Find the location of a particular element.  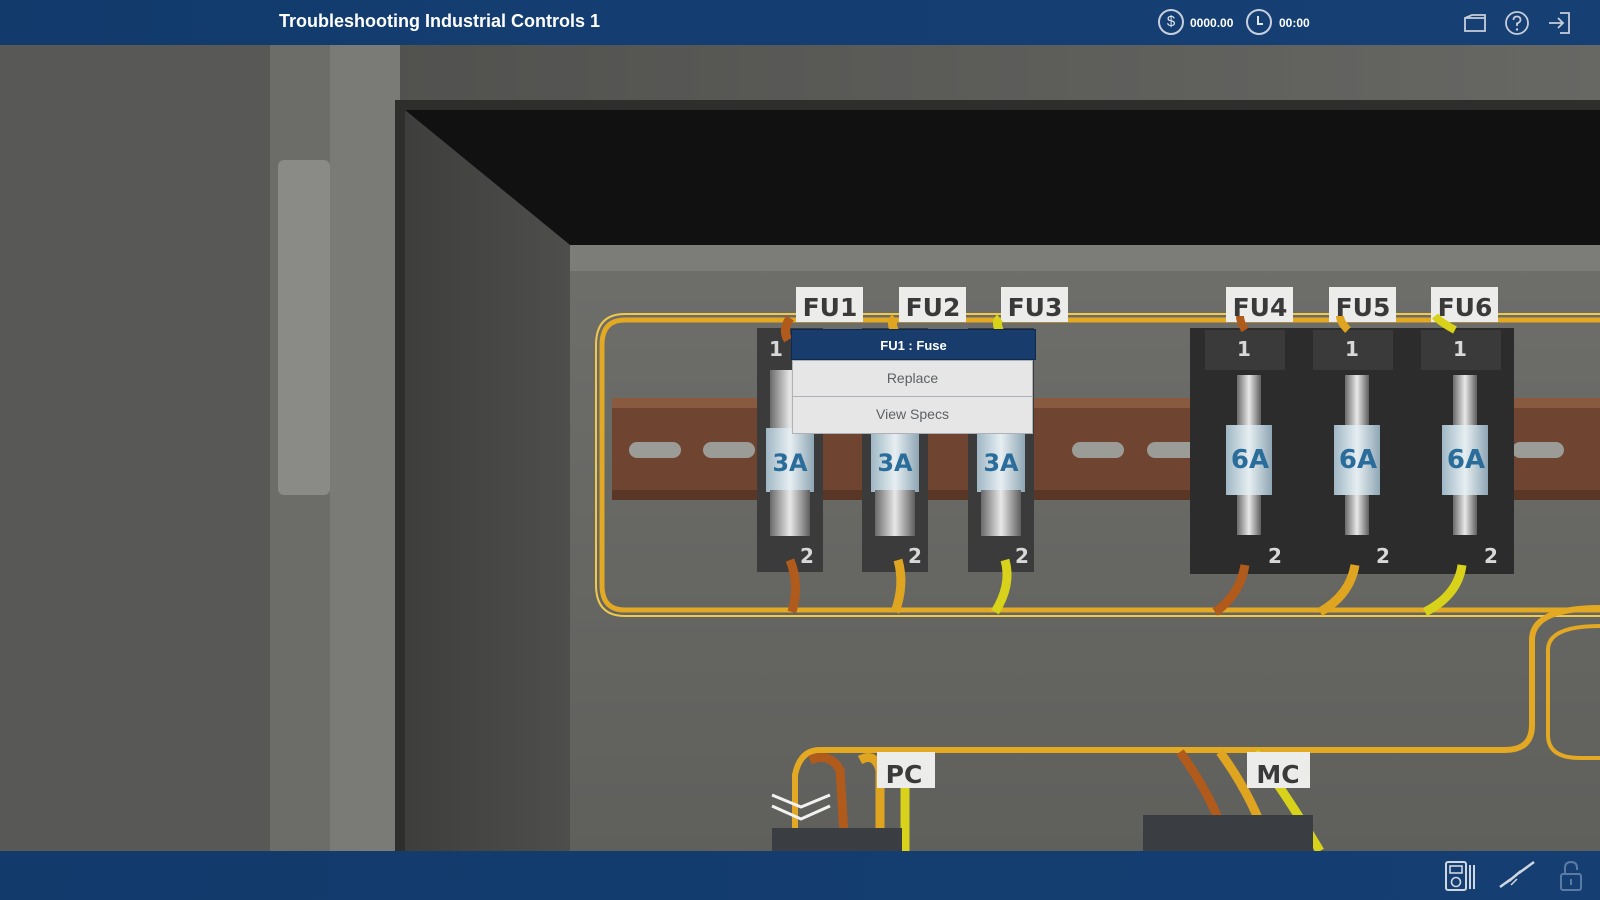

fuse-fu5: 6A 1 2 is located at coordinates (1352, 472).